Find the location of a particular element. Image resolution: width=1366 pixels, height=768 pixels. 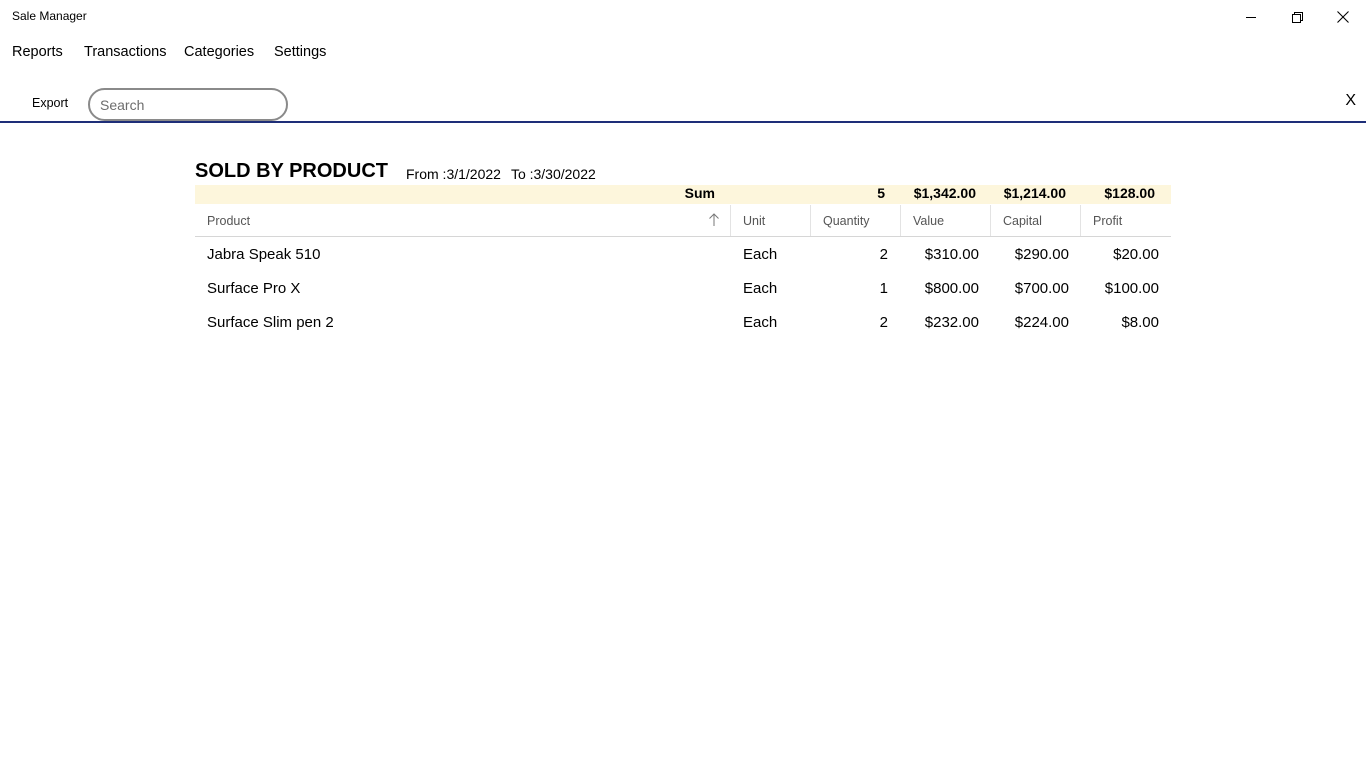

column-header-quantity: Quantity is located at coordinates (846, 221).